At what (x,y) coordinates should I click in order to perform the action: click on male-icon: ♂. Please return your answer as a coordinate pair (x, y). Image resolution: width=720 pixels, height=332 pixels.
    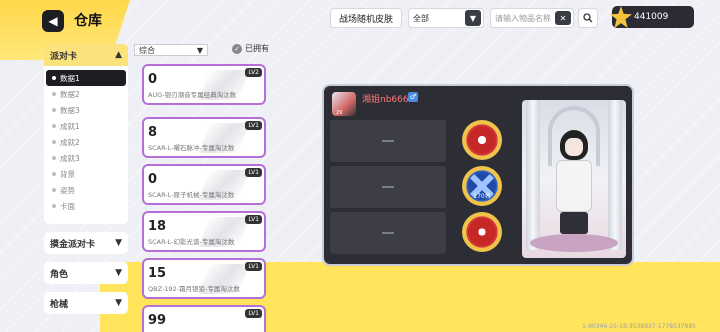
    Looking at the image, I should click on (413, 97).